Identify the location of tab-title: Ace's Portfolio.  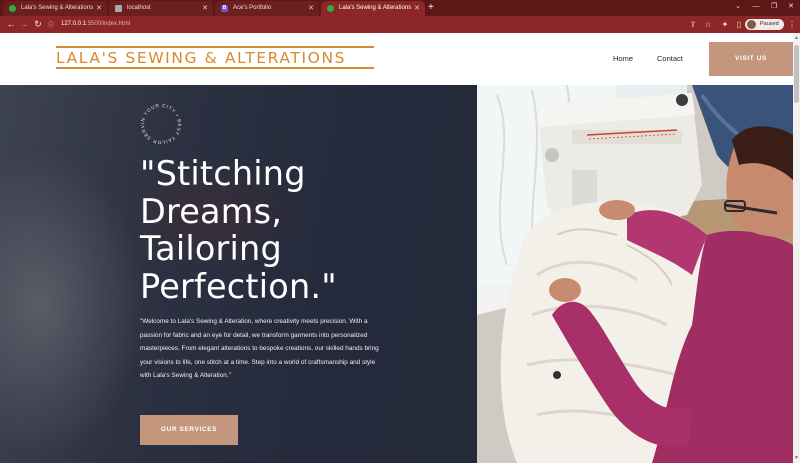
(252, 8).